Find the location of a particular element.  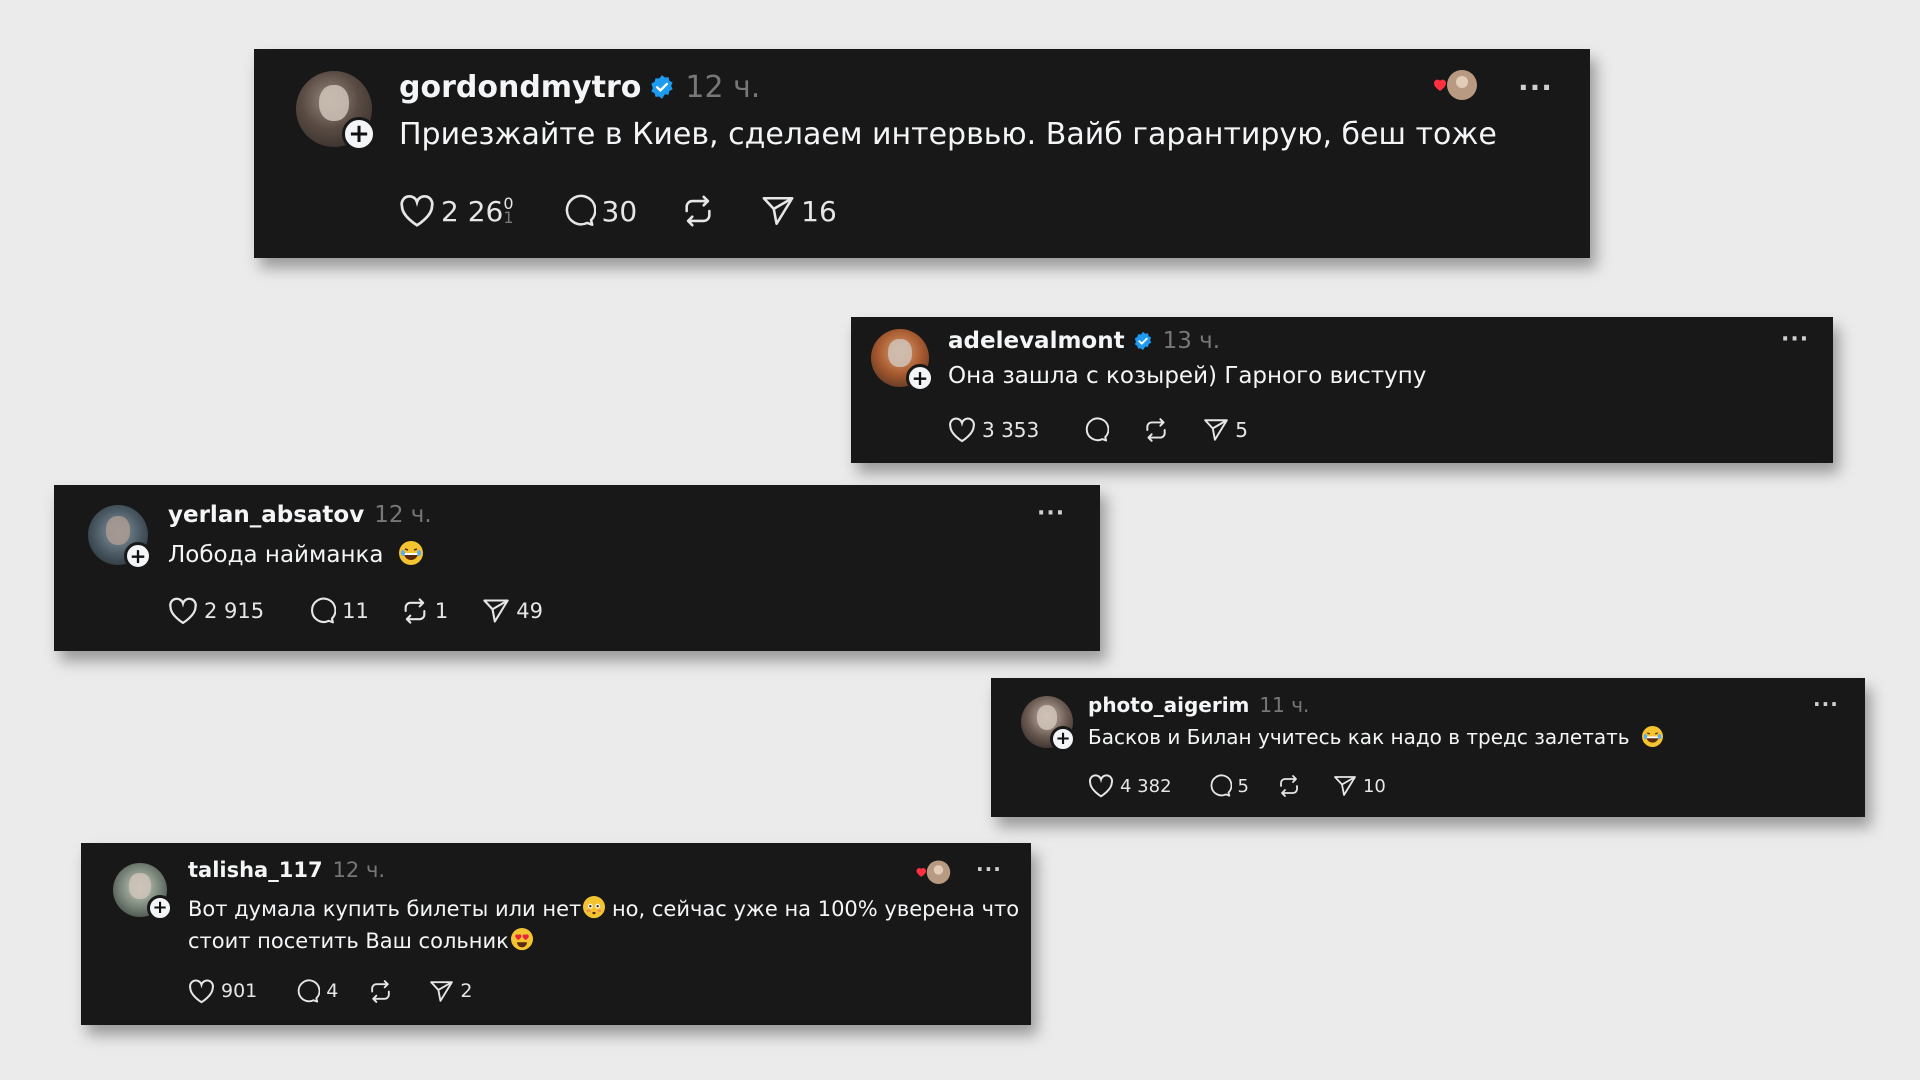

share-button: 49 is located at coordinates (512, 611).